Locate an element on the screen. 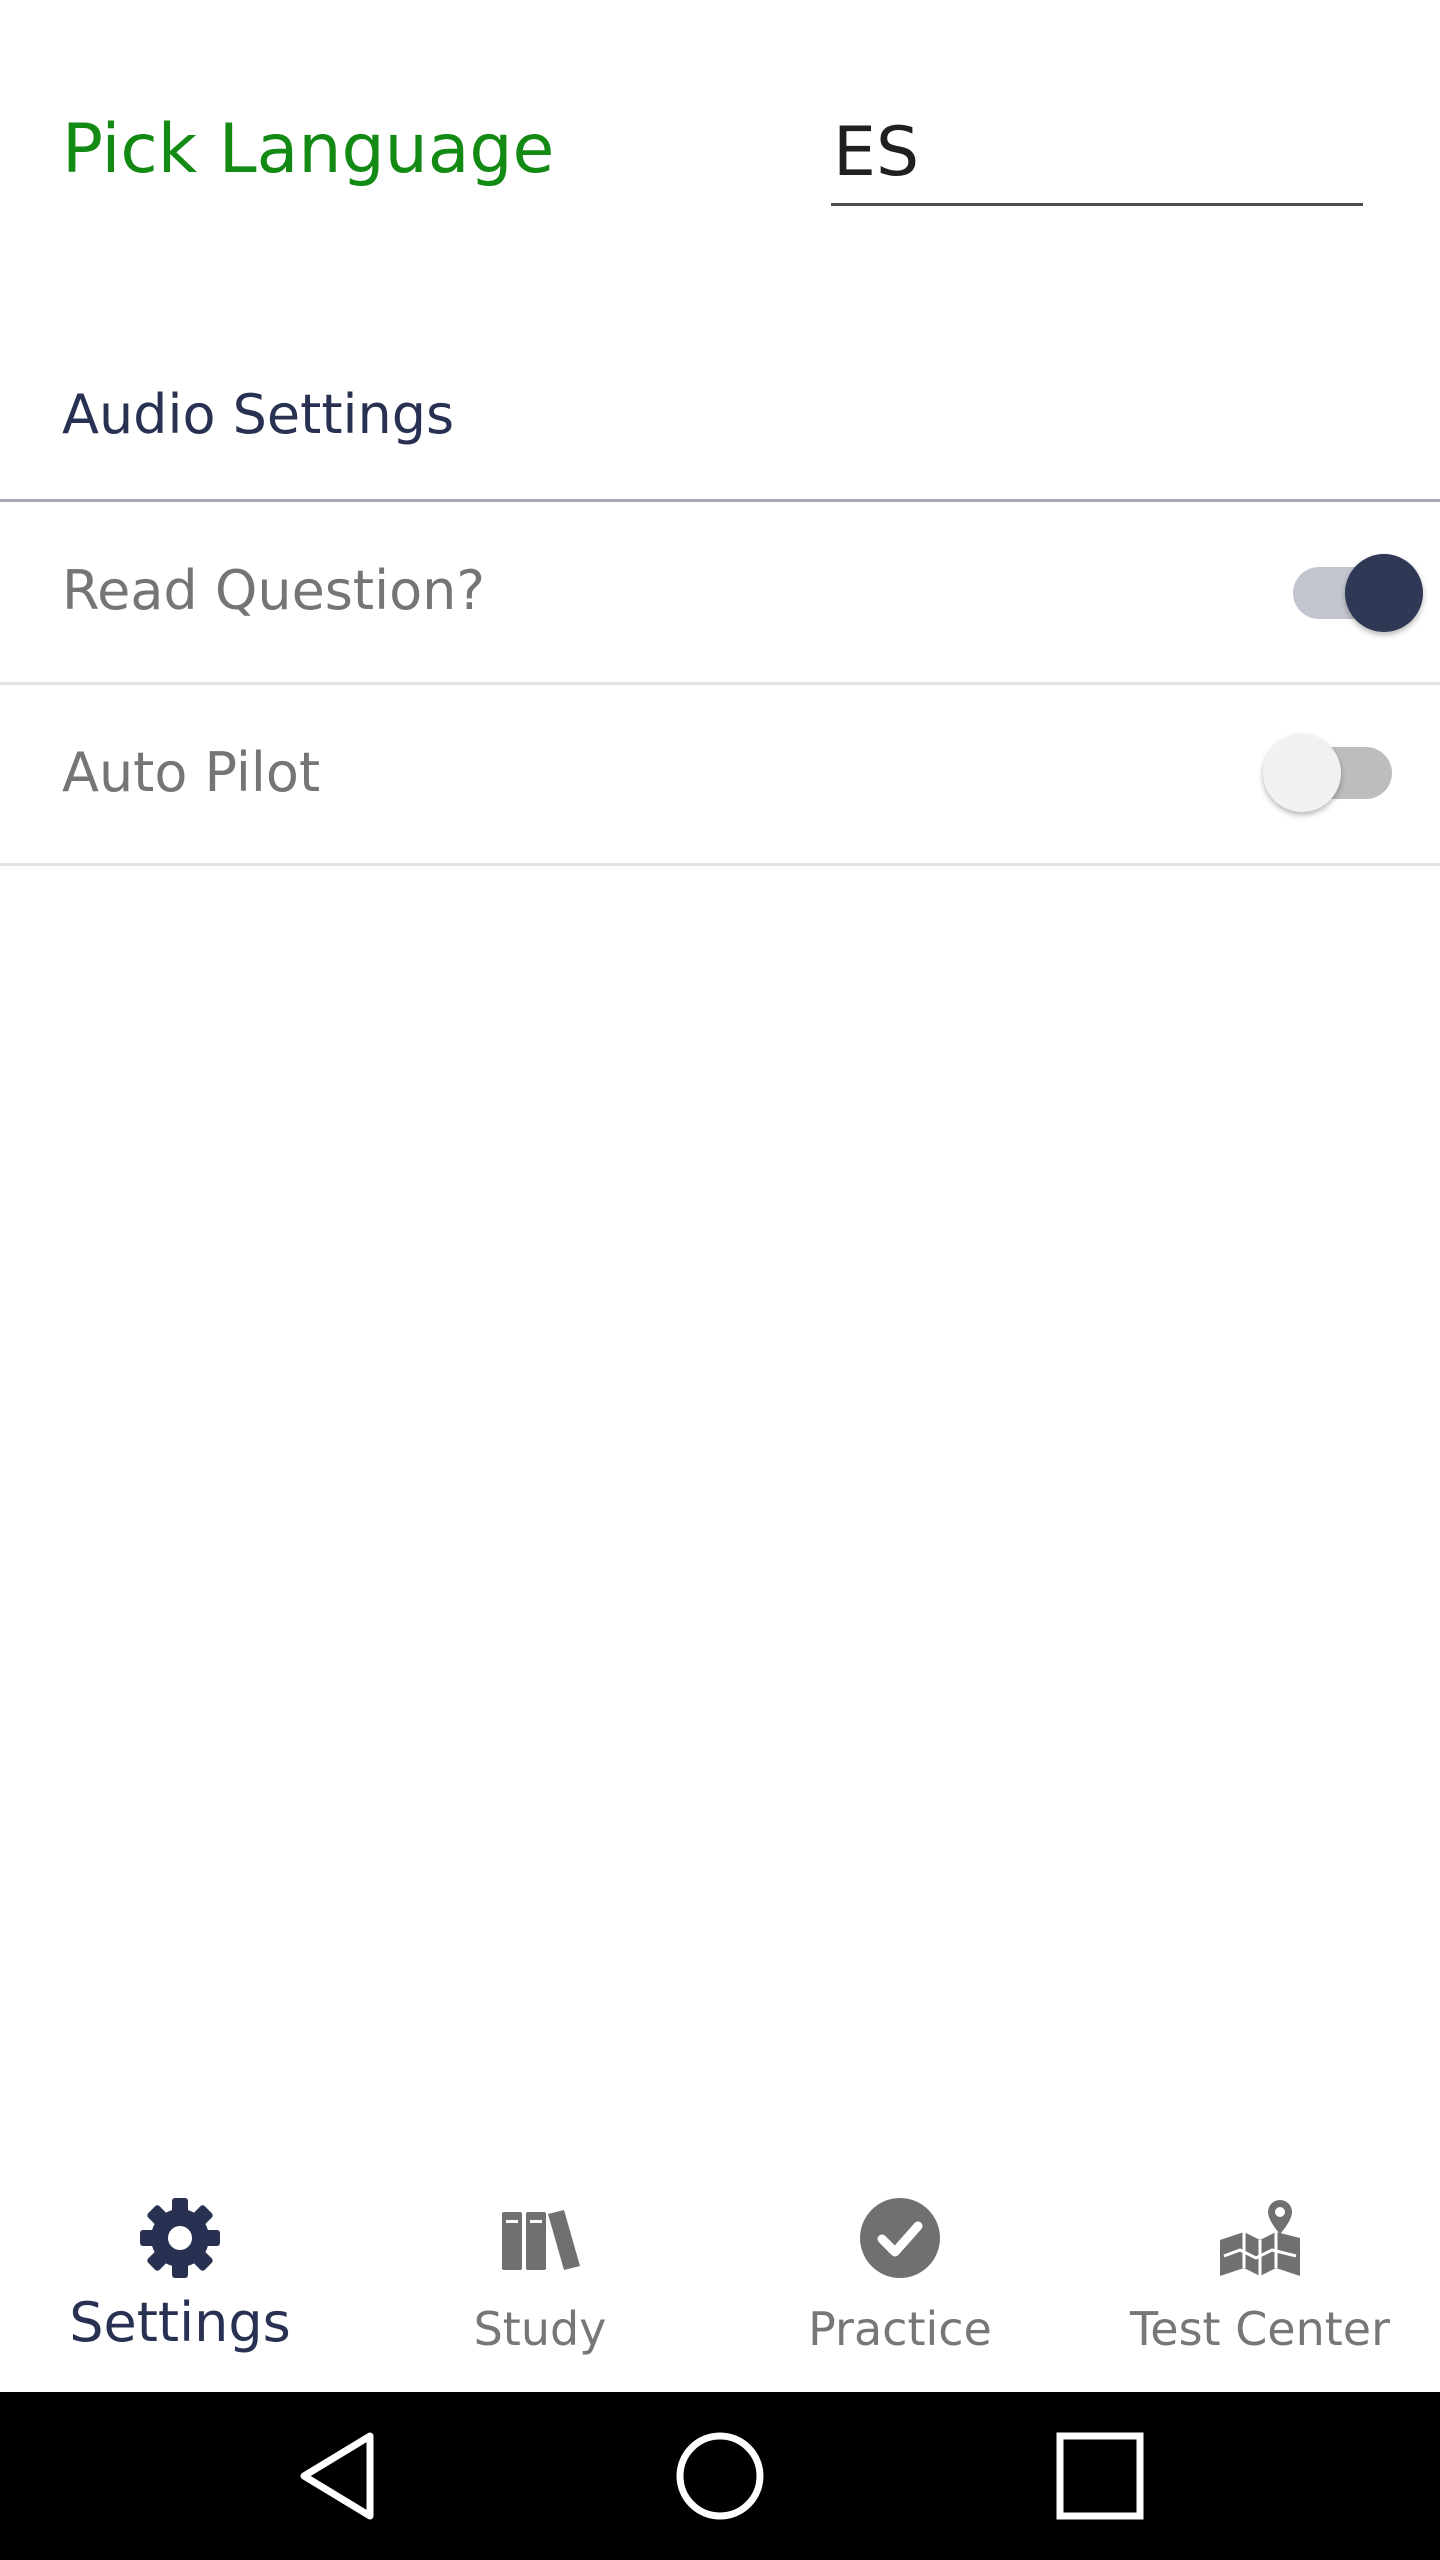  auto-pilot-toggle is located at coordinates (1302, 773).